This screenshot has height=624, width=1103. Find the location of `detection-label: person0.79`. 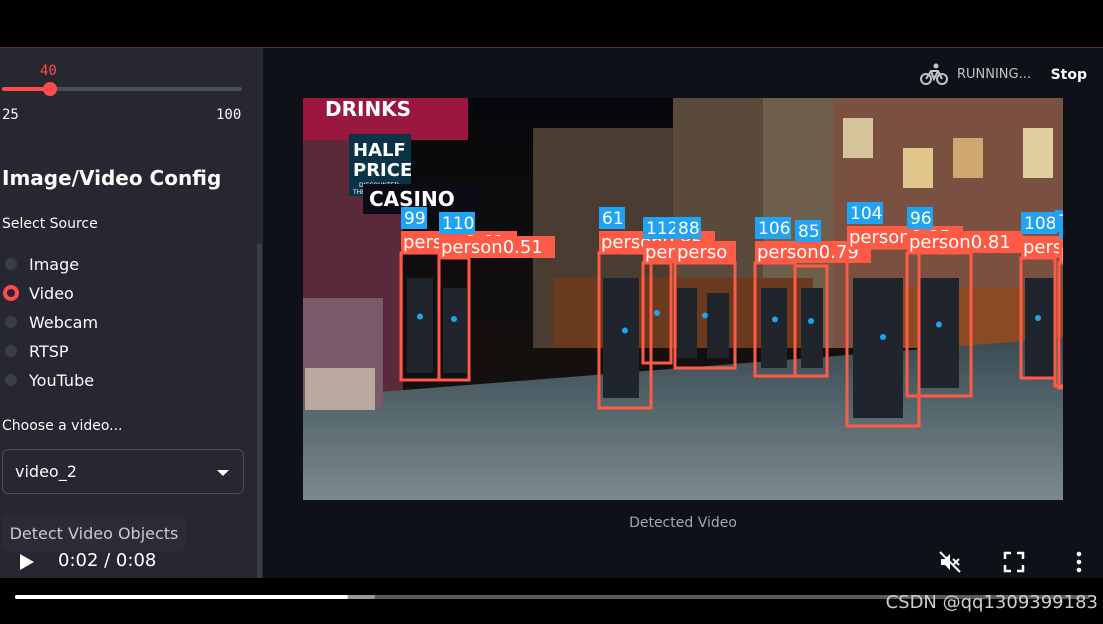

detection-label: person0.79 is located at coordinates (808, 252).